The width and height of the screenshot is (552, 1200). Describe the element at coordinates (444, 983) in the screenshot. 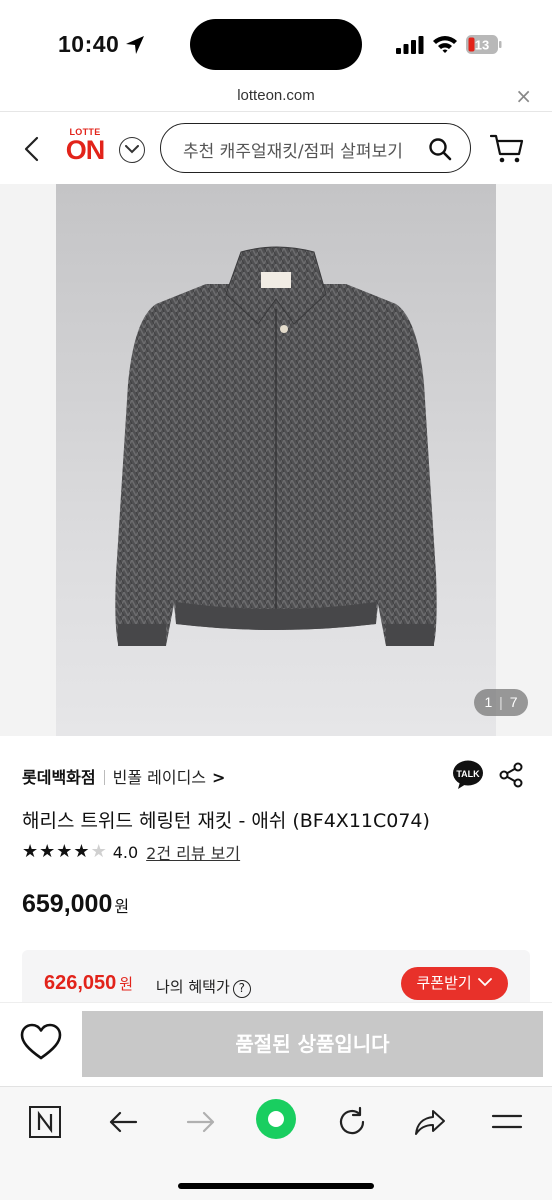

I see `coupon-button-label: 쿠폰받기` at that location.